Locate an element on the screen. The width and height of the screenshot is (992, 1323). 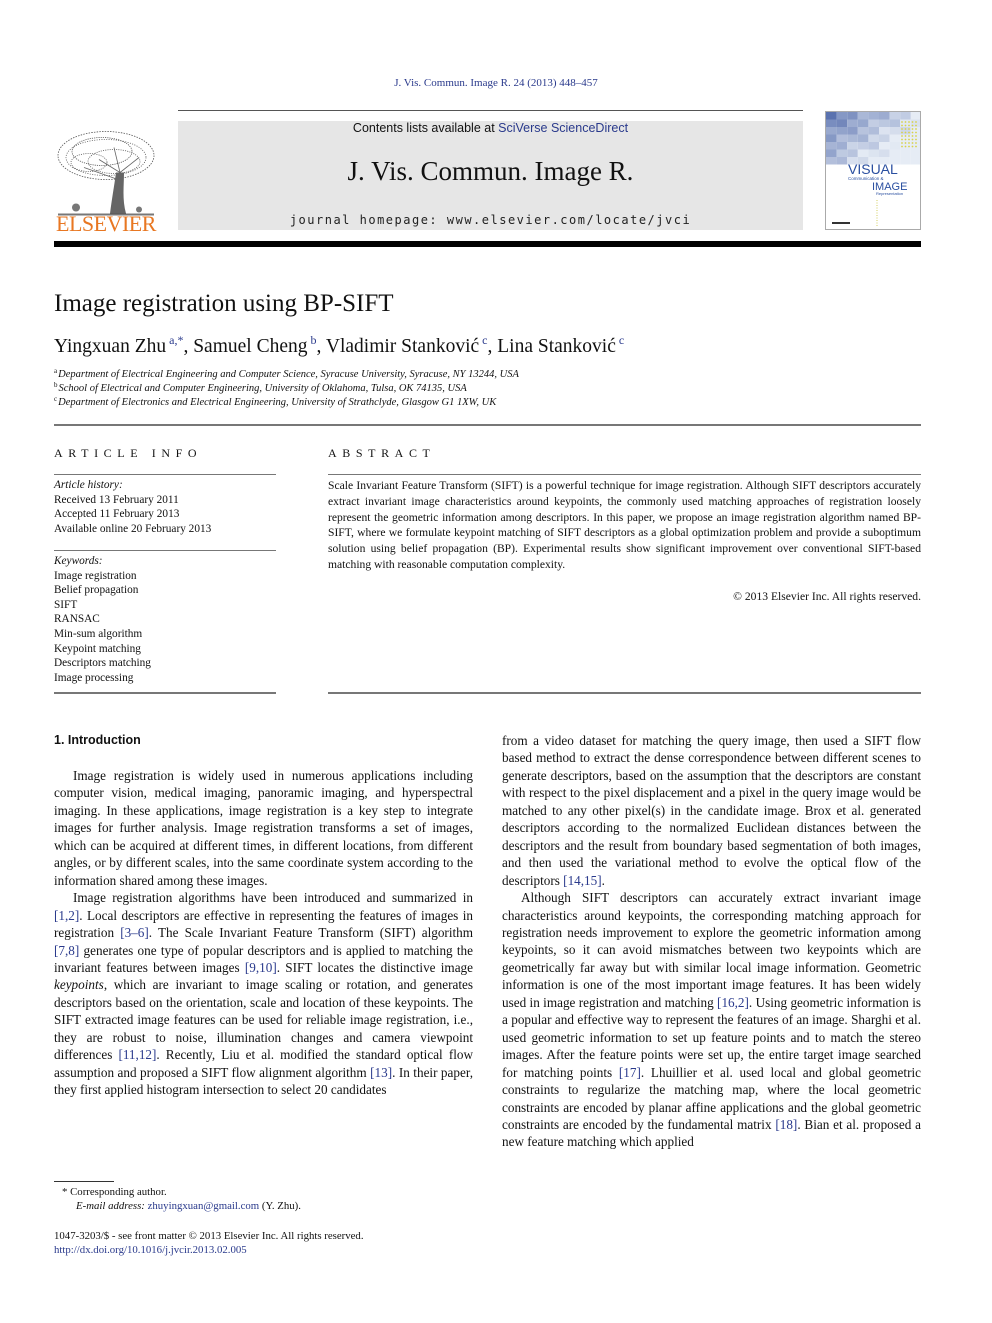
author-name: Samuel Cheng is located at coordinates (250, 346).